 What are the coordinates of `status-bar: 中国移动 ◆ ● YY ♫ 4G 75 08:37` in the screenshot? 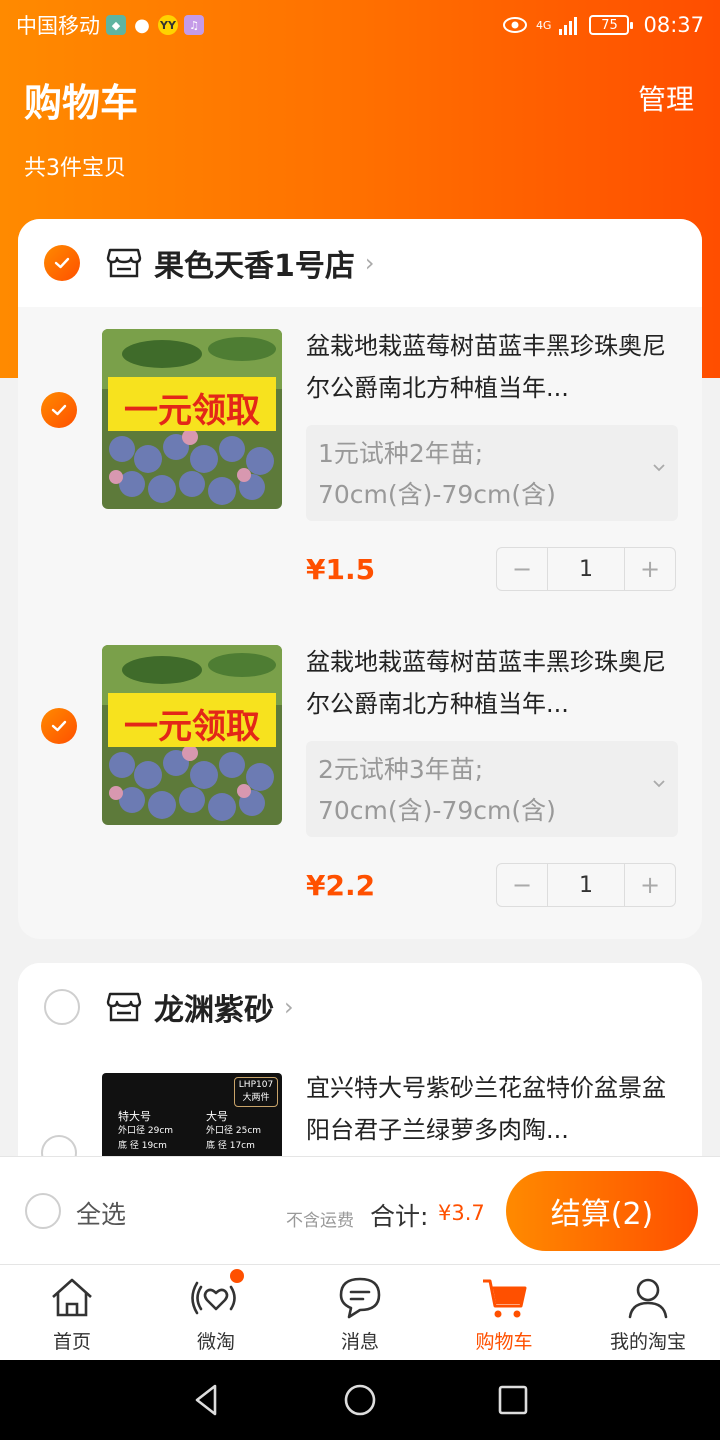 It's located at (360, 25).